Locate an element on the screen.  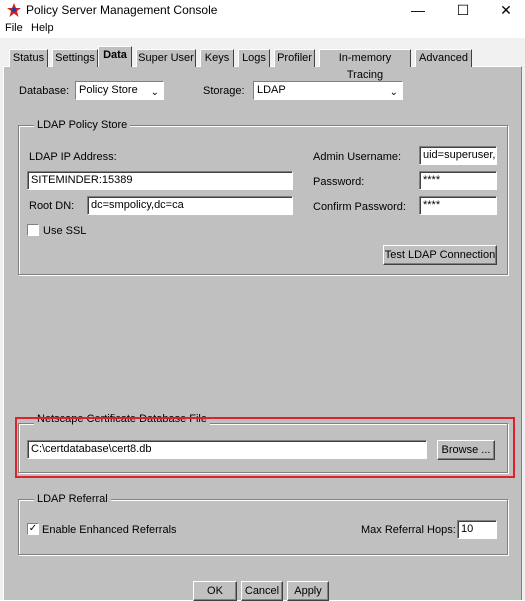
maximize-icon: ☐ is located at coordinates (463, 9).